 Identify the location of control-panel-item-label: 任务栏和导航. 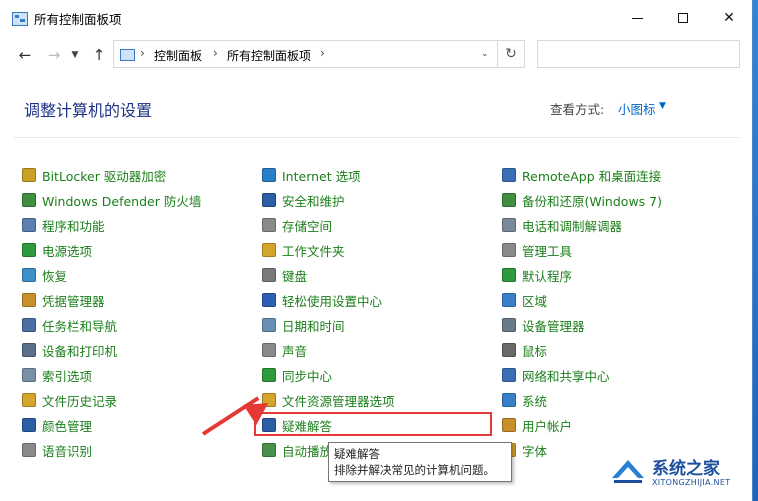
(80, 326).